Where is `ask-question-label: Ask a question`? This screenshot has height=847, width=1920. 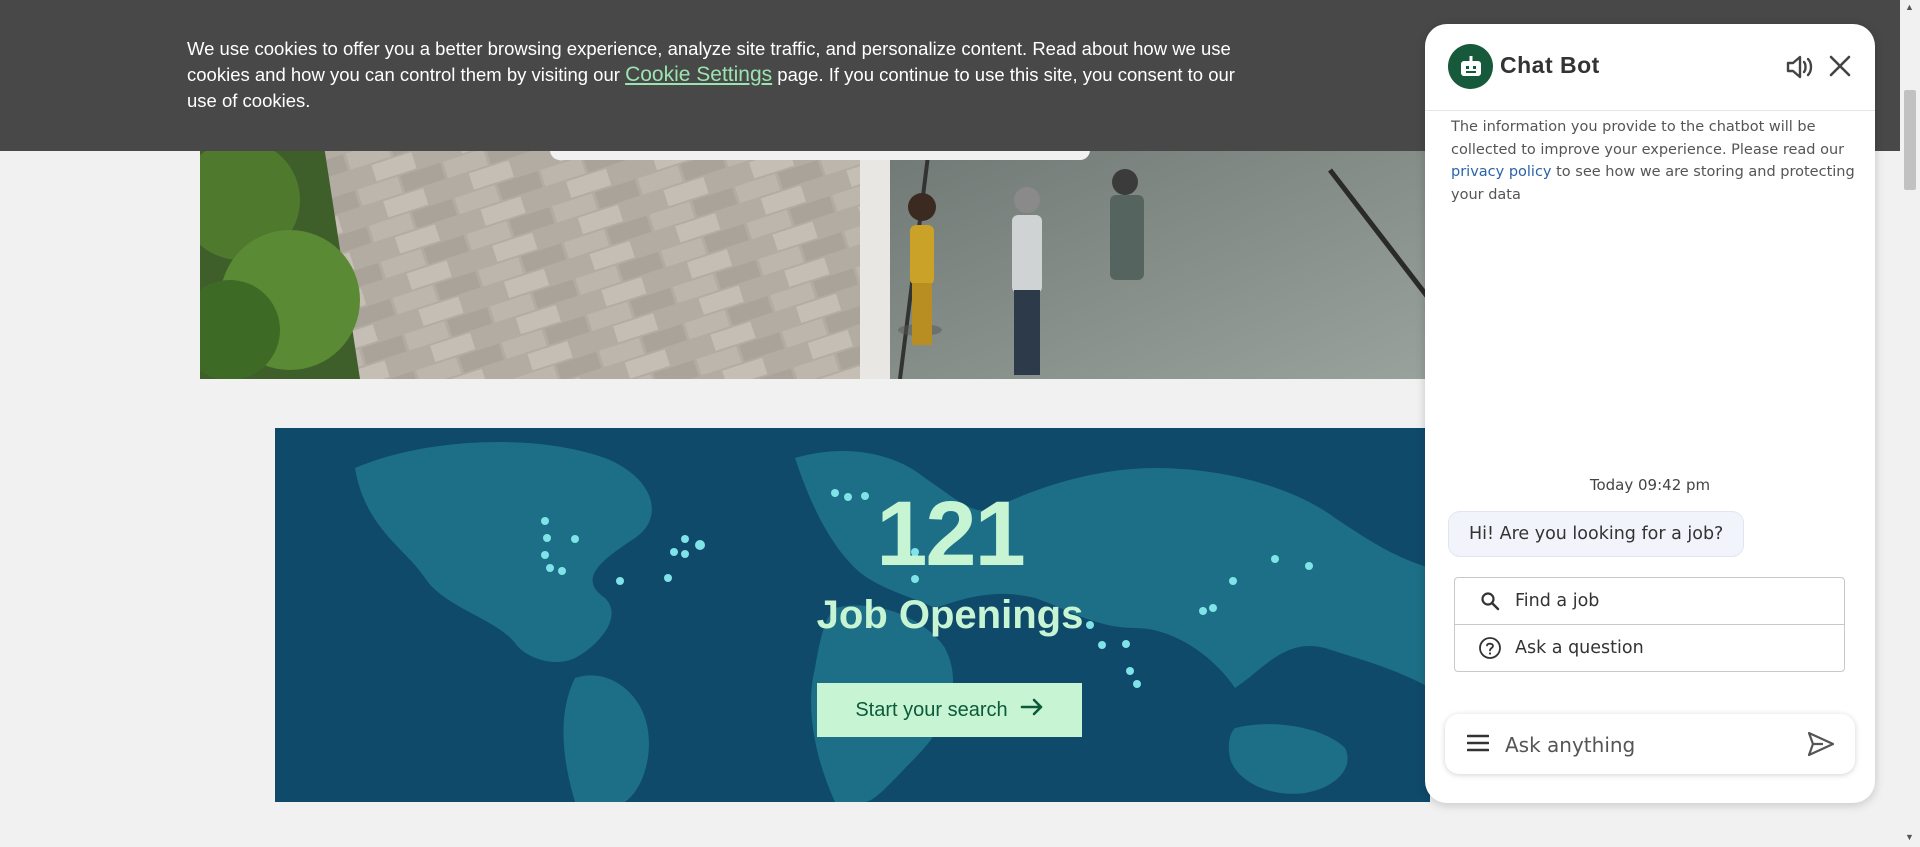 ask-question-label: Ask a question is located at coordinates (1579, 648).